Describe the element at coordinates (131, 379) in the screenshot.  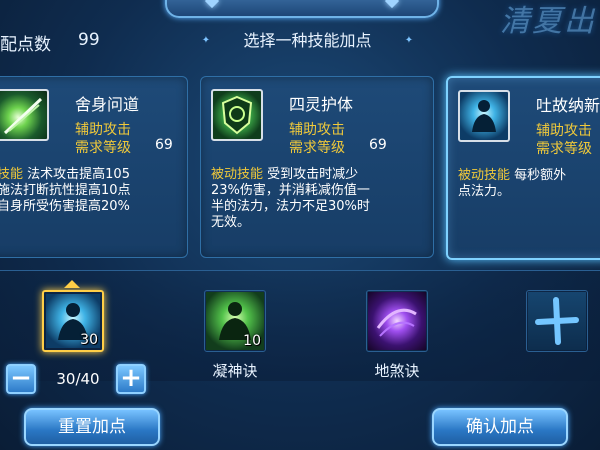
I see `increase-button: +` at that location.